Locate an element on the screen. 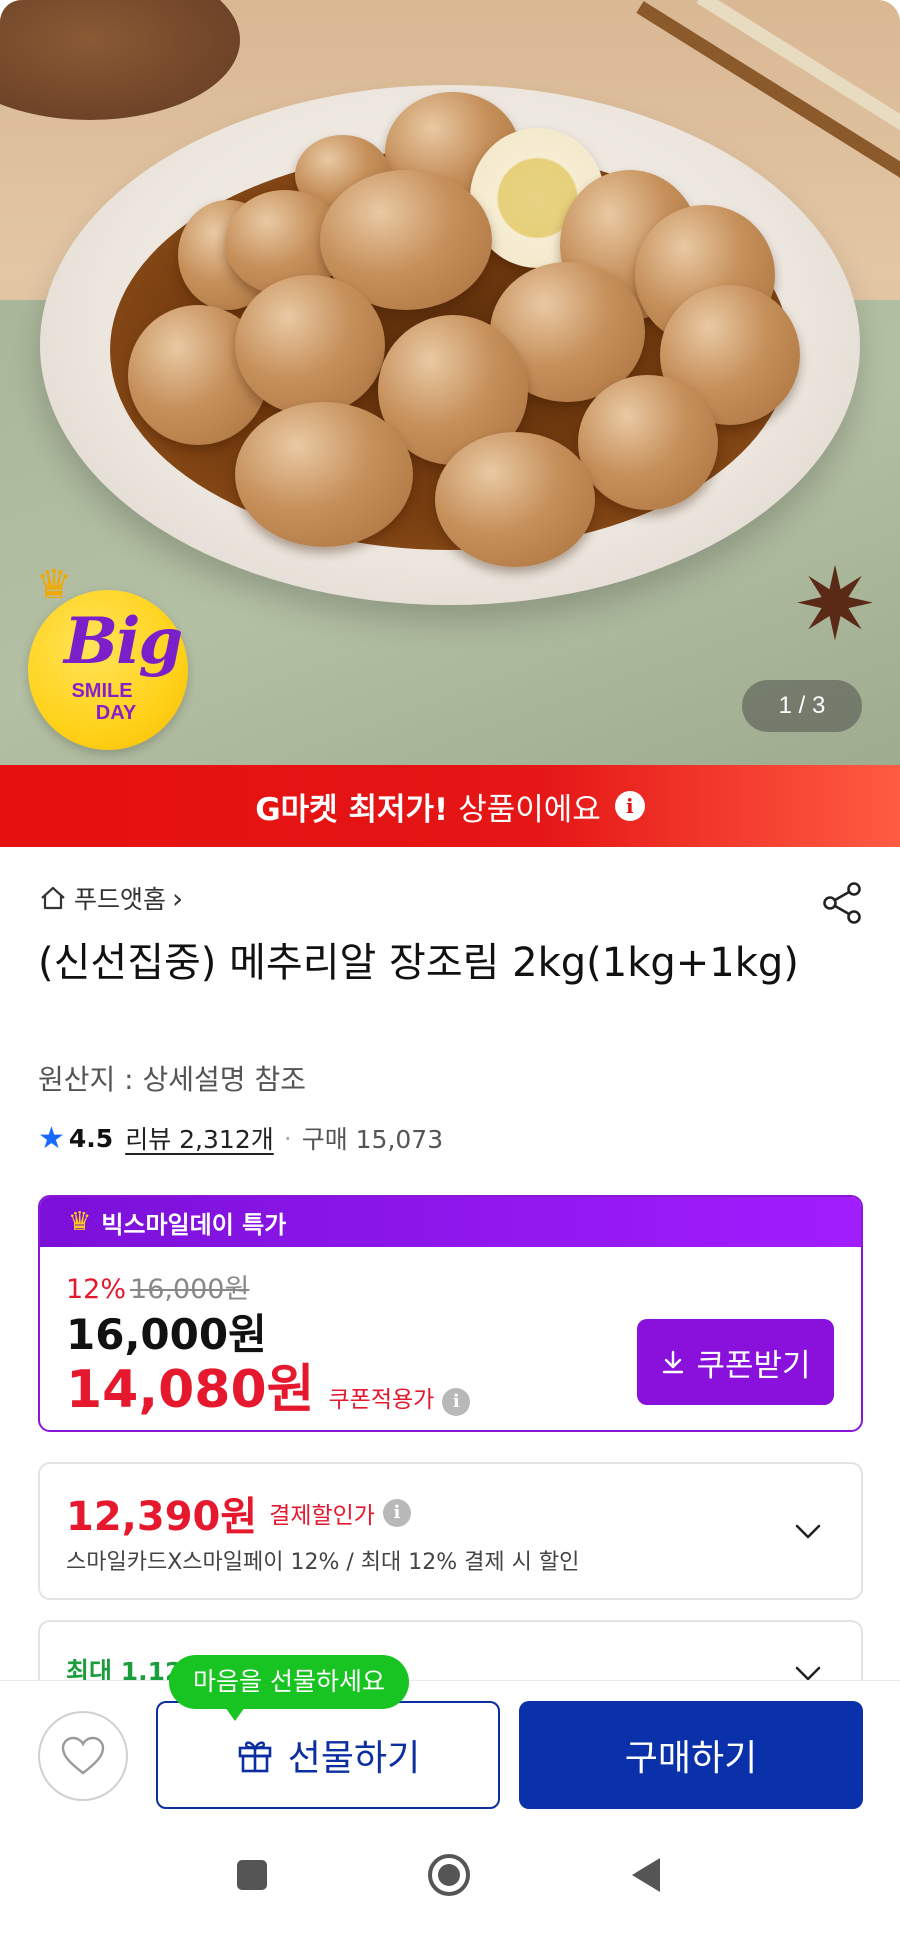 This screenshot has width=900, height=1935. rating-row: ★ 4.5 리뷰 2,312개 · 구매 15,073 is located at coordinates (240, 1138).